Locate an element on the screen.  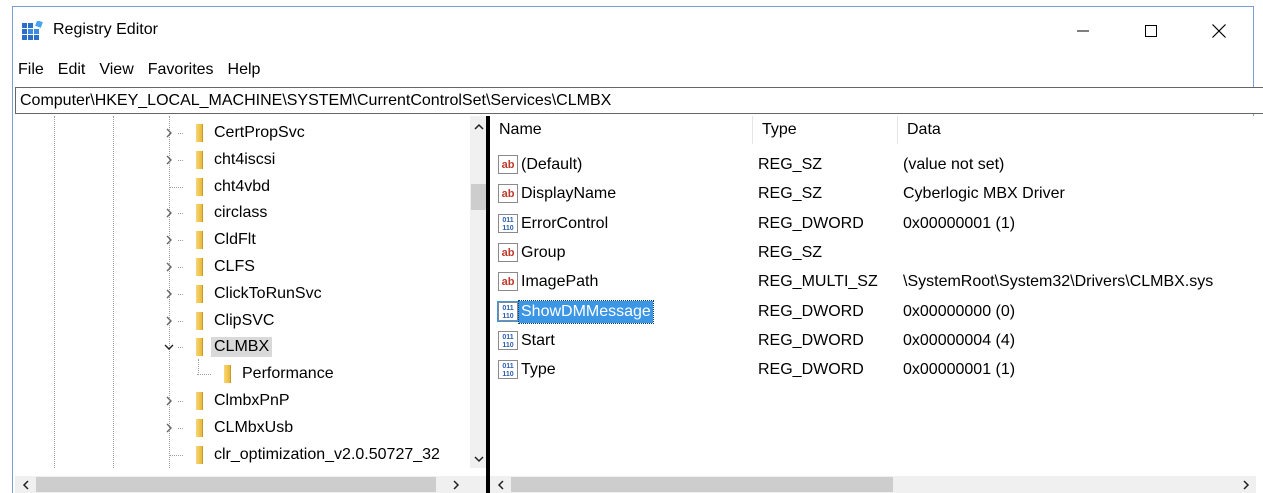
title-bar: Registry Editor is located at coordinates (633, 30).